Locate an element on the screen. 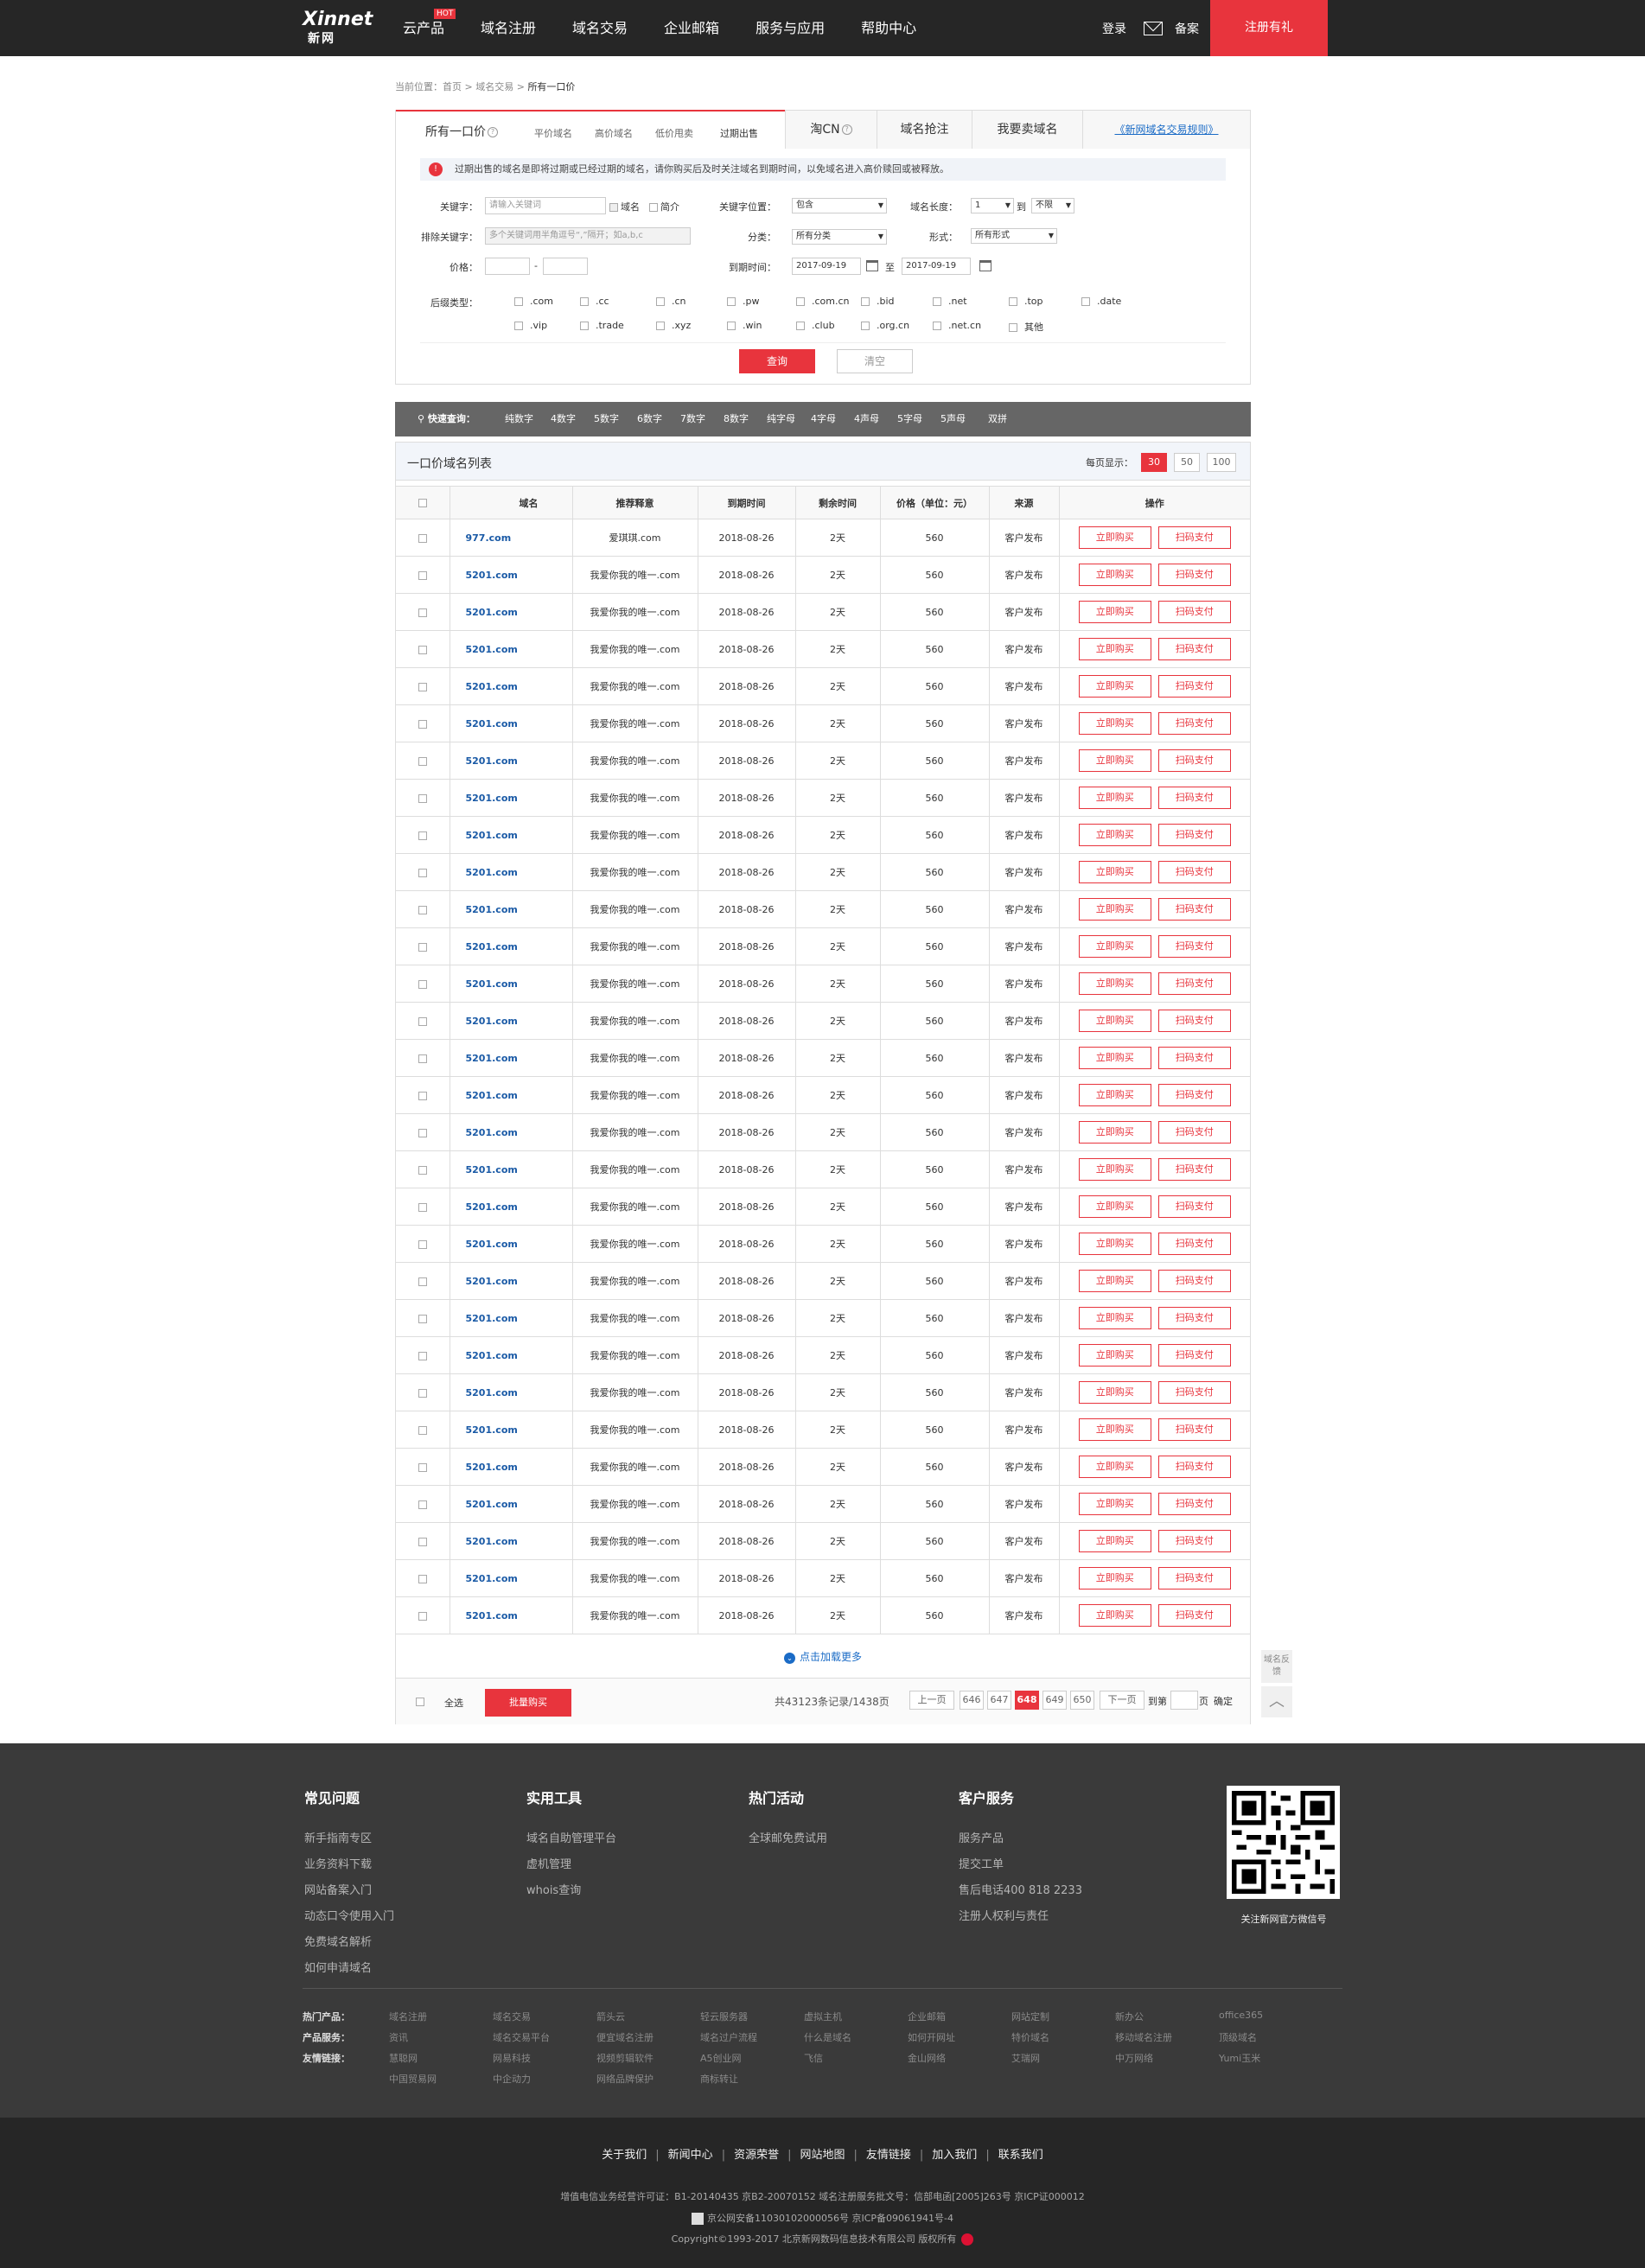 The height and width of the screenshot is (2268, 1645). quick-item: 4数字 is located at coordinates (564, 419).